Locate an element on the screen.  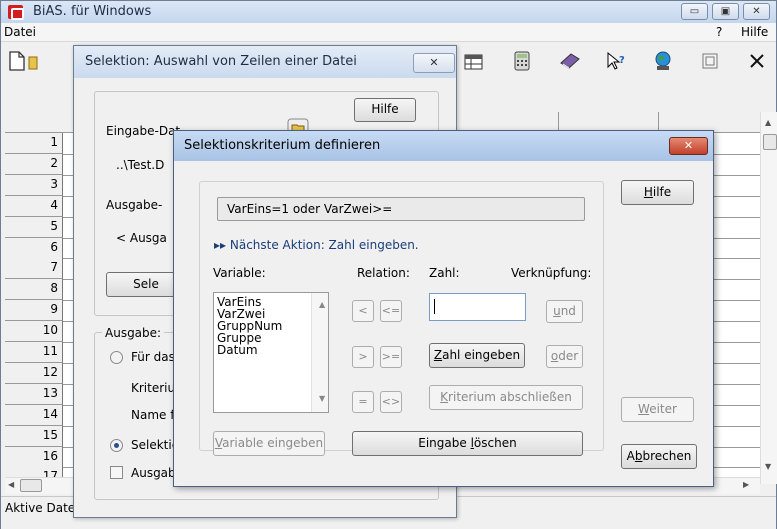
text-caret is located at coordinates (434, 306).